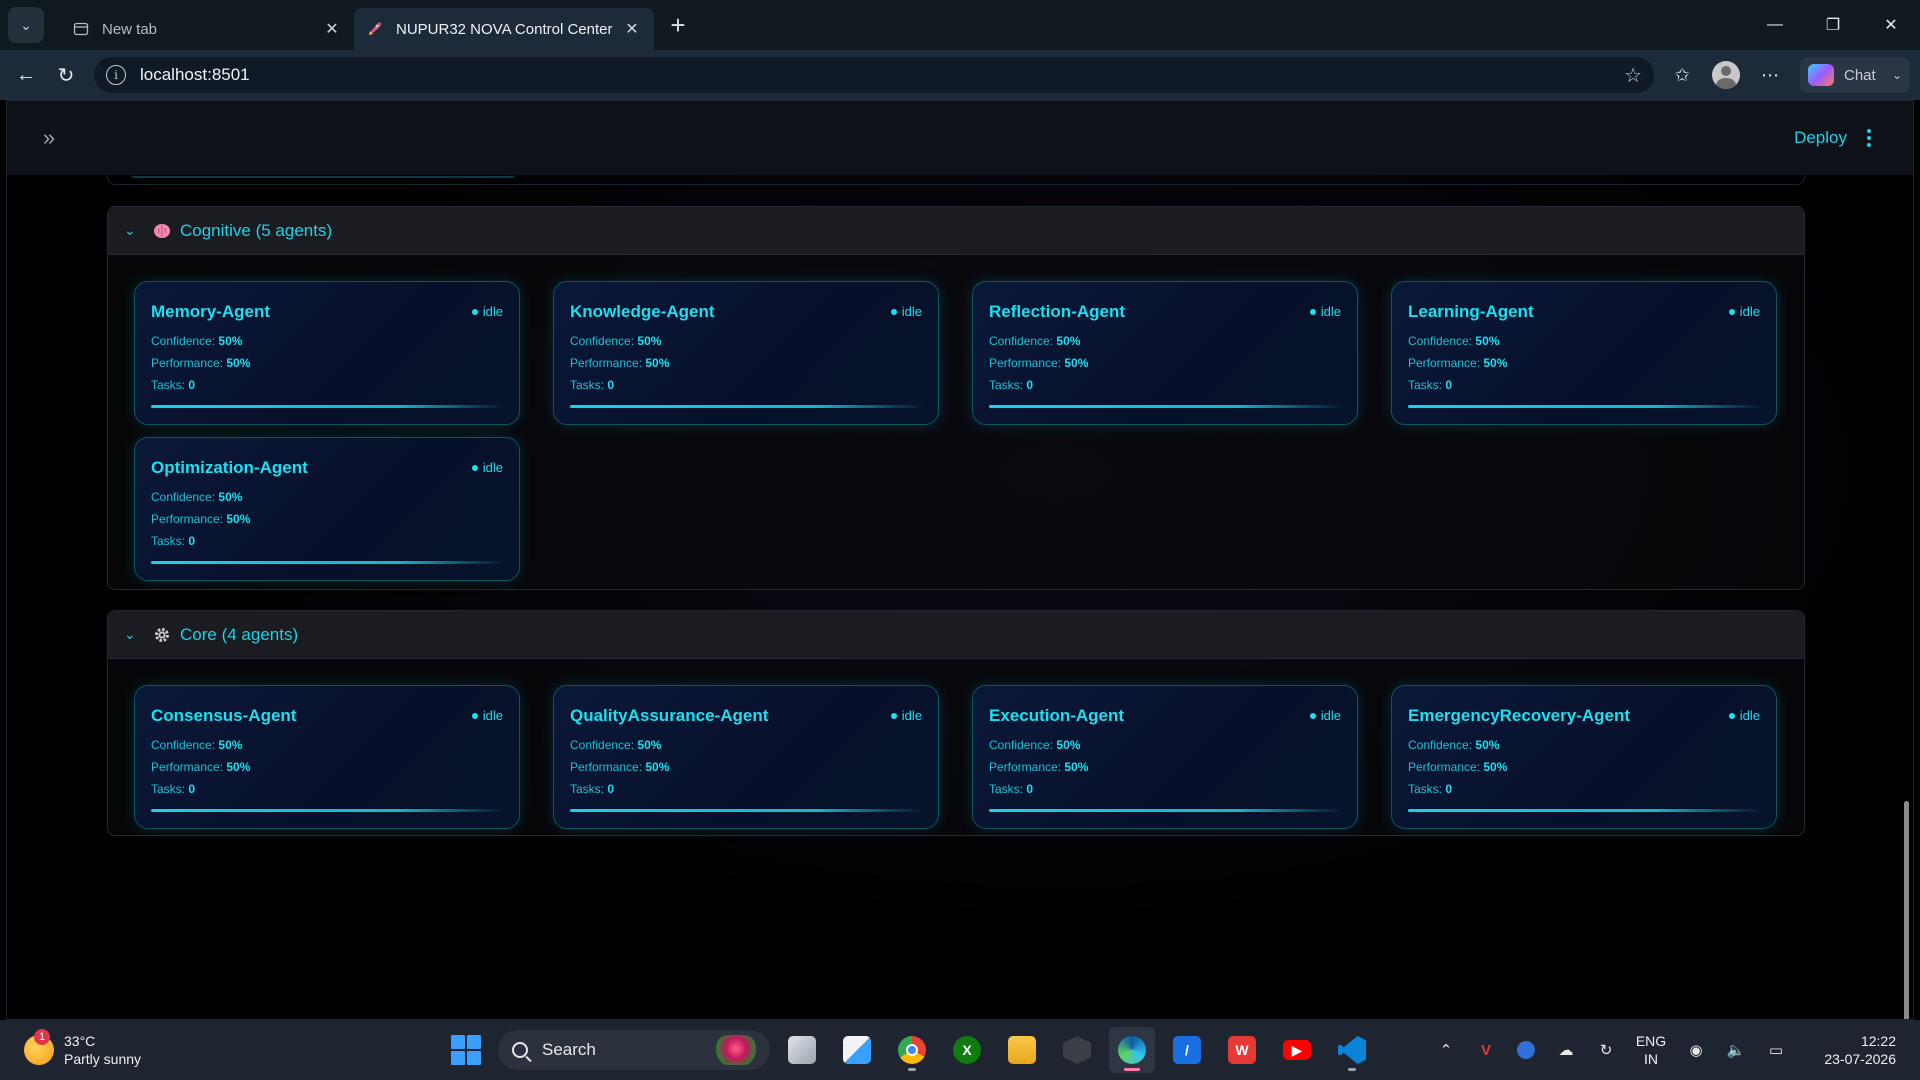 This screenshot has width=1920, height=1080. Describe the element at coordinates (1057, 715) in the screenshot. I see `agent-name: Execution-Agent` at that location.